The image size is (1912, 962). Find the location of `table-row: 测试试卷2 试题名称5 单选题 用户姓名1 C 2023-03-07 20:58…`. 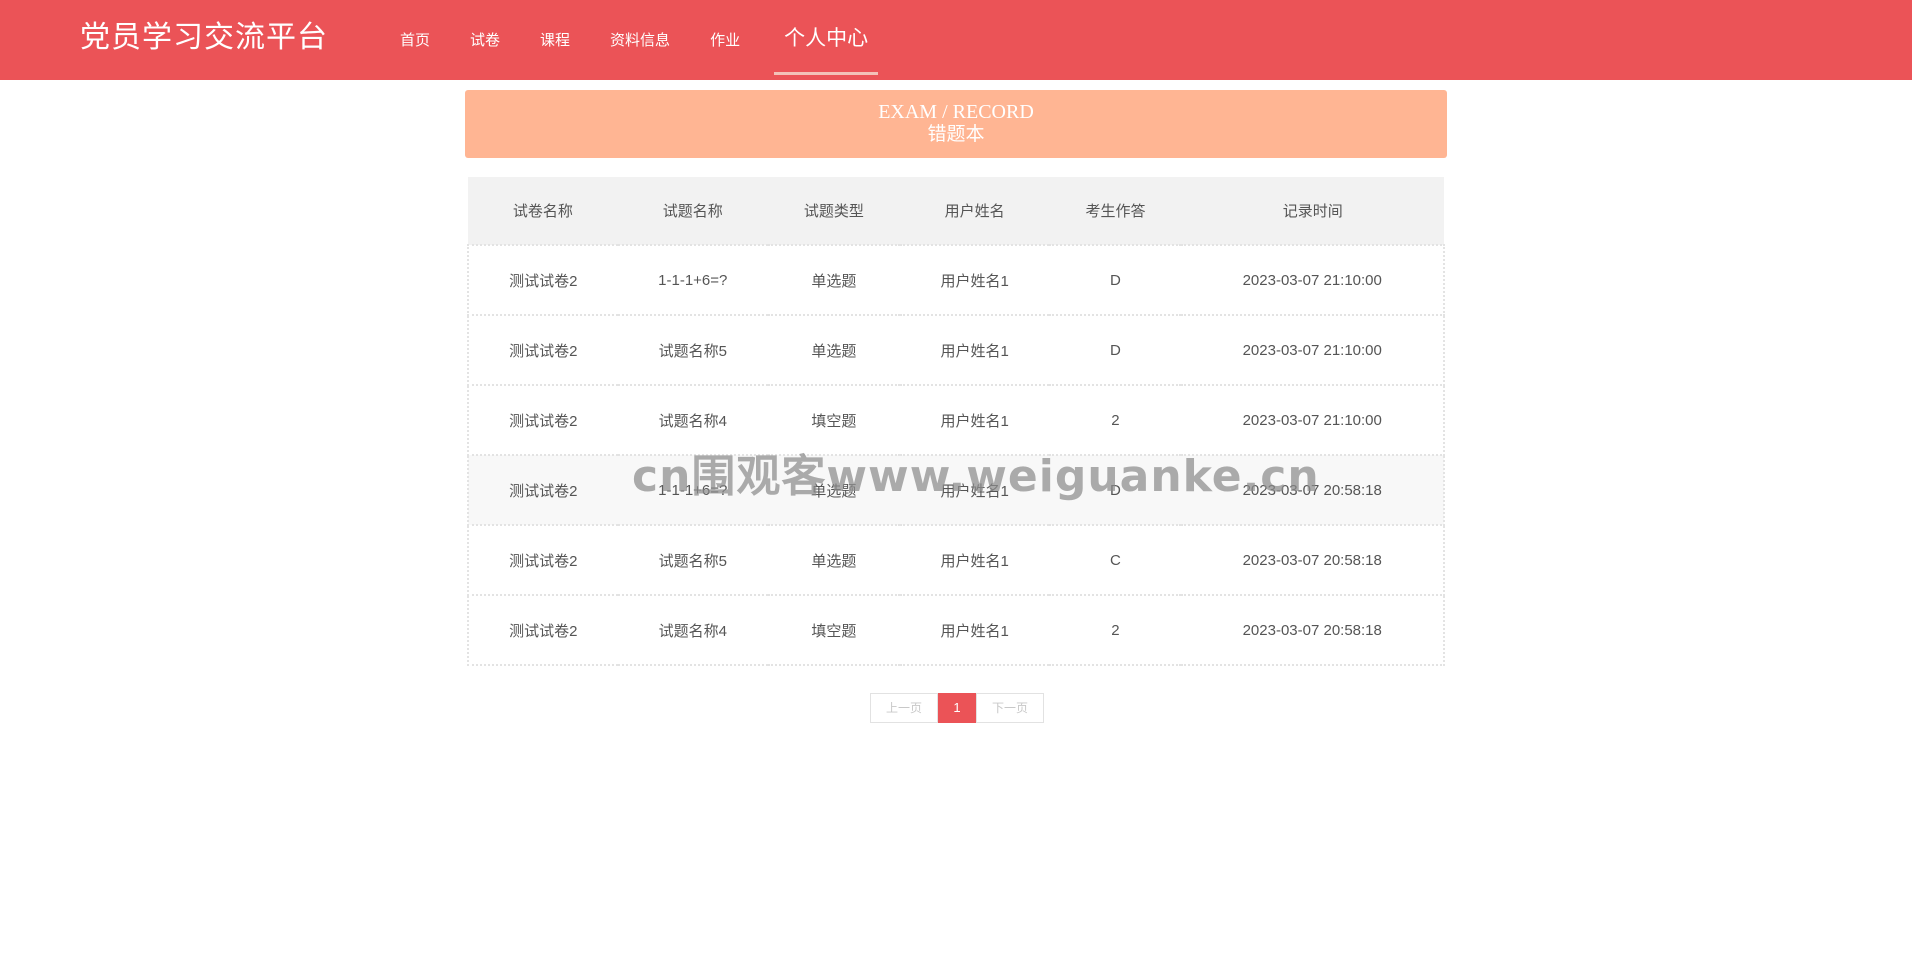

table-row: 测试试卷2 试题名称5 单选题 用户姓名1 C 2023-03-07 20:58… is located at coordinates (956, 560).